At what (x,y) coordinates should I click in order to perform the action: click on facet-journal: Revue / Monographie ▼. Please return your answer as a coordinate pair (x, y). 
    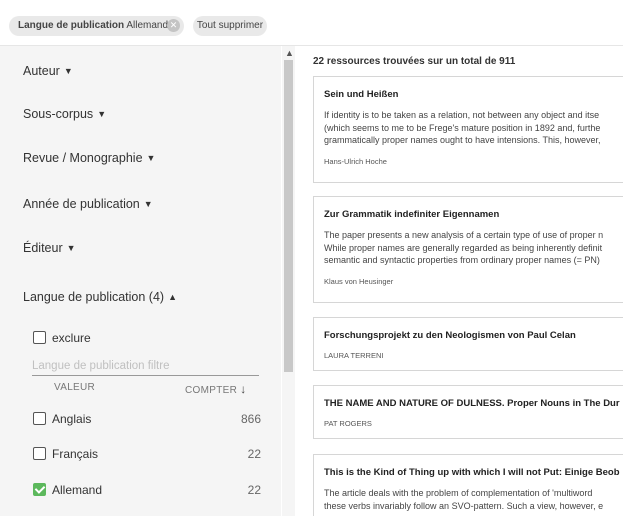
    Looking at the image, I should click on (89, 158).